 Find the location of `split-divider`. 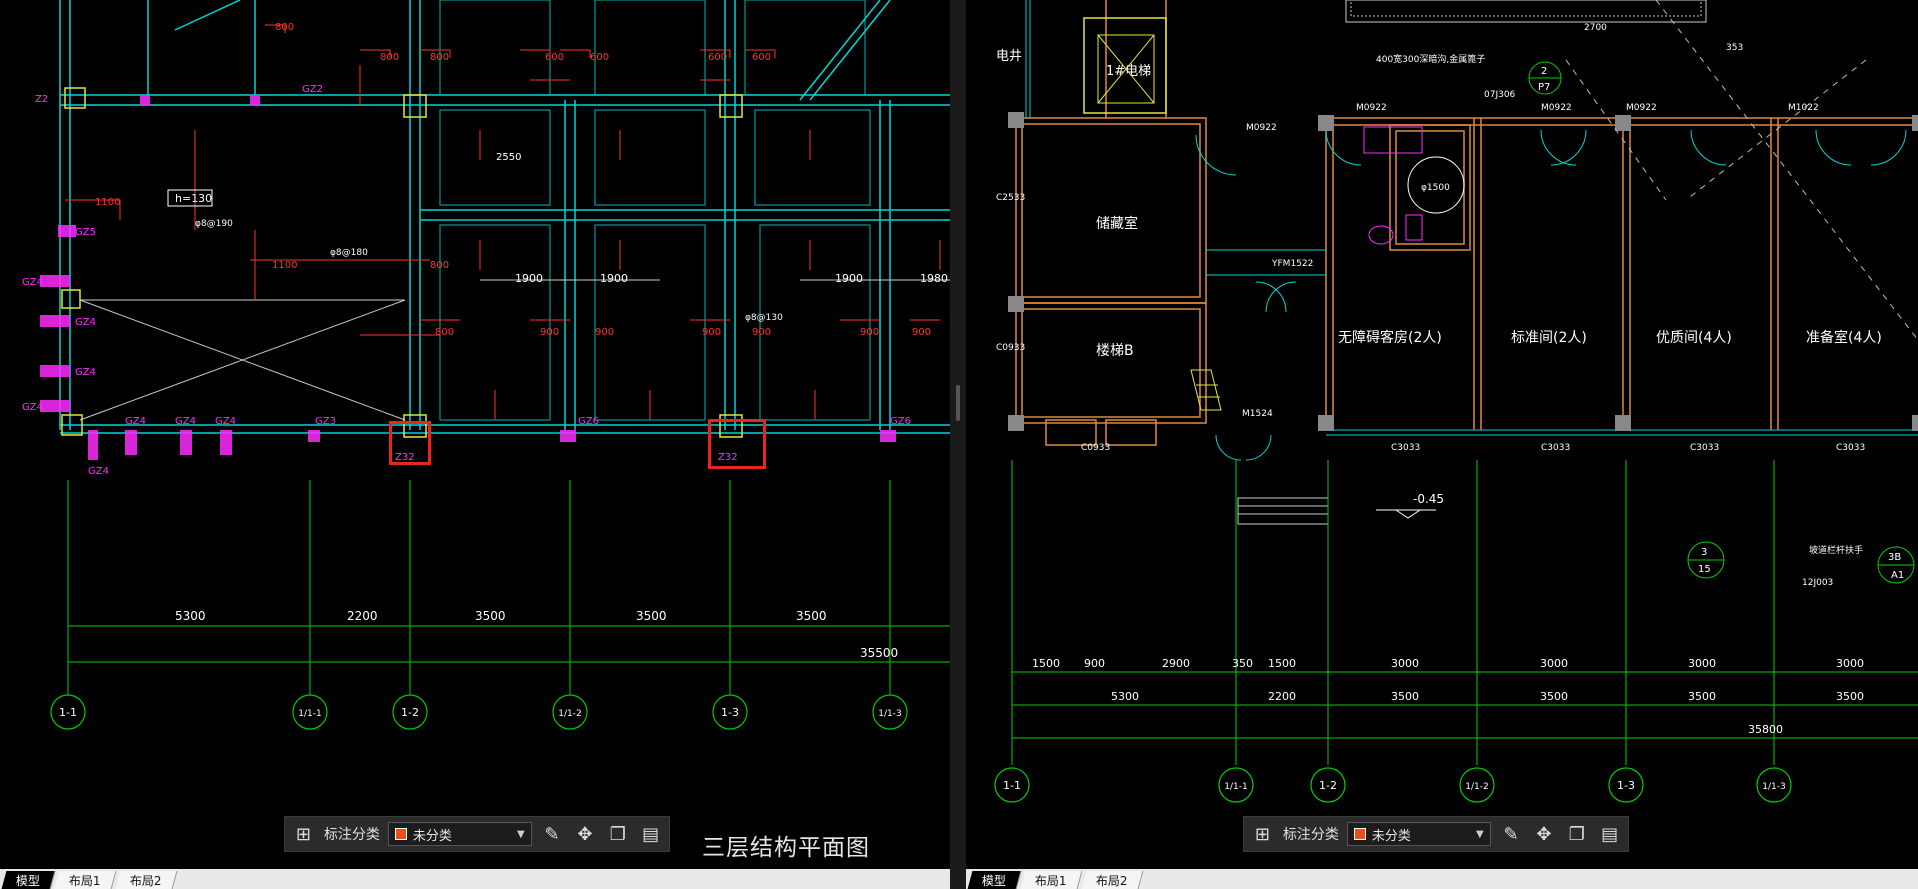

split-divider is located at coordinates (958, 444).